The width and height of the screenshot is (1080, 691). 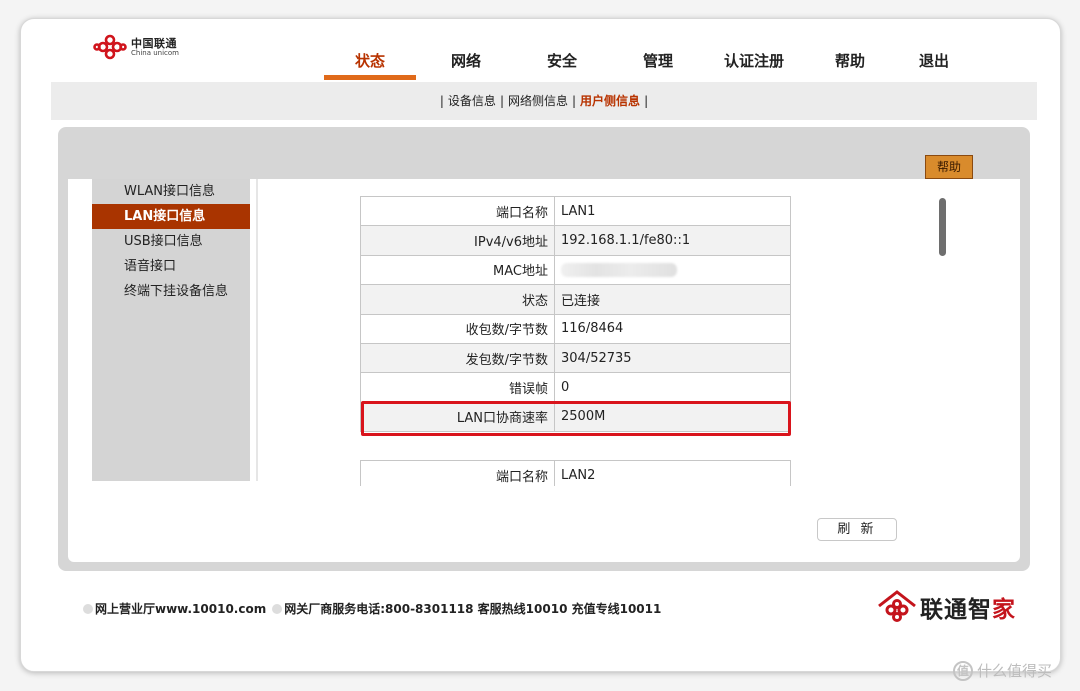 I want to click on footer-portal: 网上营业厅www.10010.com, so click(x=181, y=609).